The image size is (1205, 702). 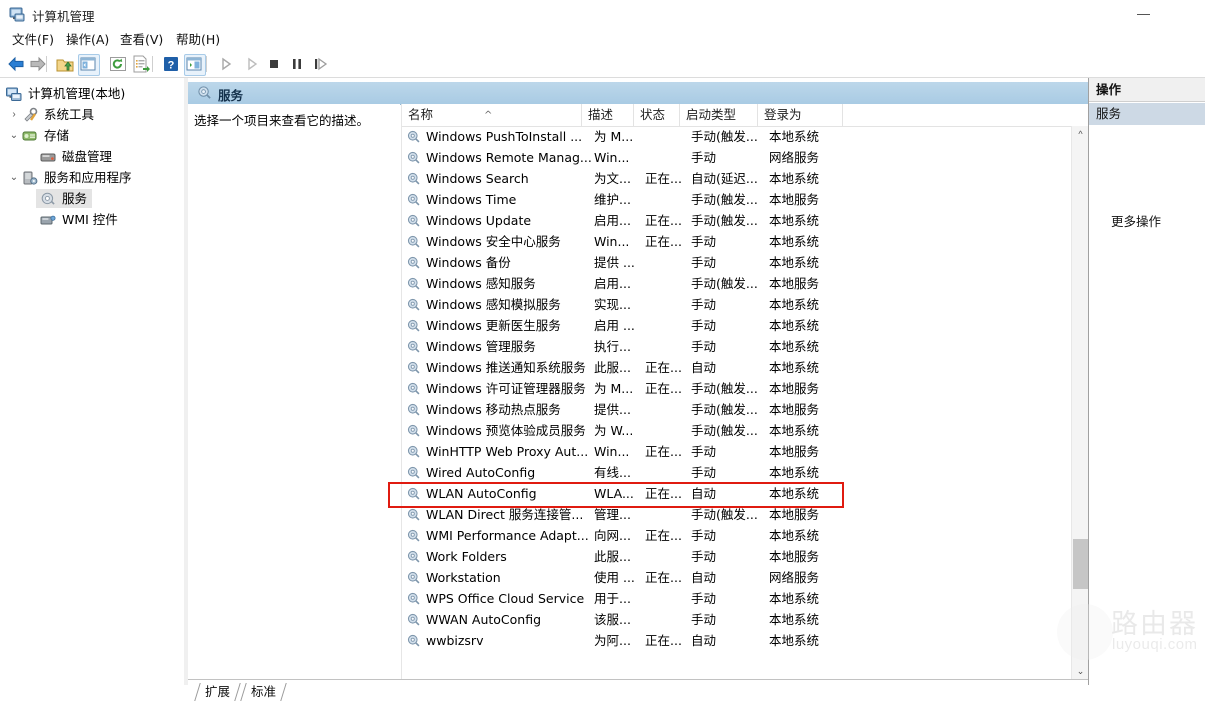 I want to click on table-row: WWAN AutoConfig 该服... 手动 本地系统, so click(x=737, y=619).